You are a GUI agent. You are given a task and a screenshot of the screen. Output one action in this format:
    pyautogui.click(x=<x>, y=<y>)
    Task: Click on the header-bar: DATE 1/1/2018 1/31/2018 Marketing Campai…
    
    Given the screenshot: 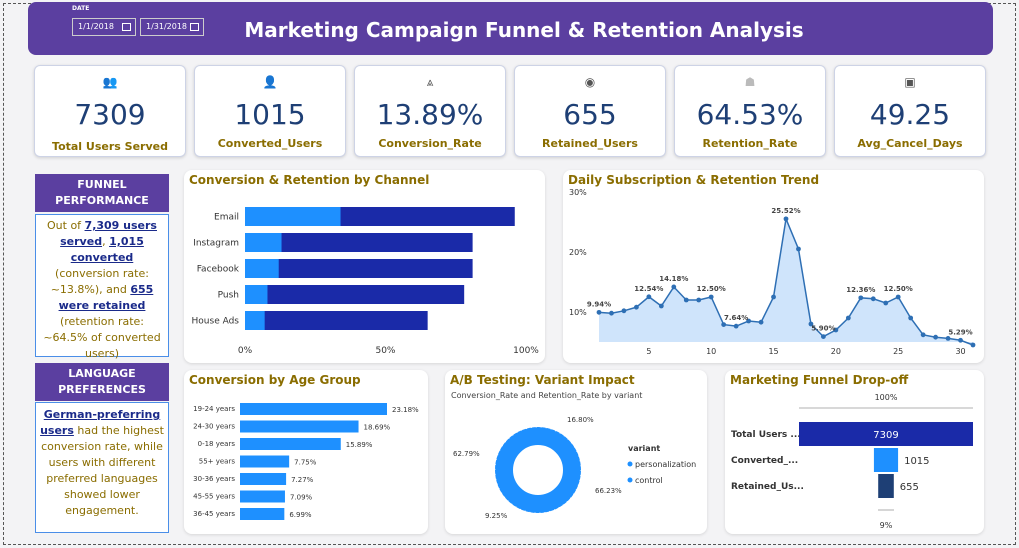 What is the action you would take?
    pyautogui.click(x=510, y=28)
    